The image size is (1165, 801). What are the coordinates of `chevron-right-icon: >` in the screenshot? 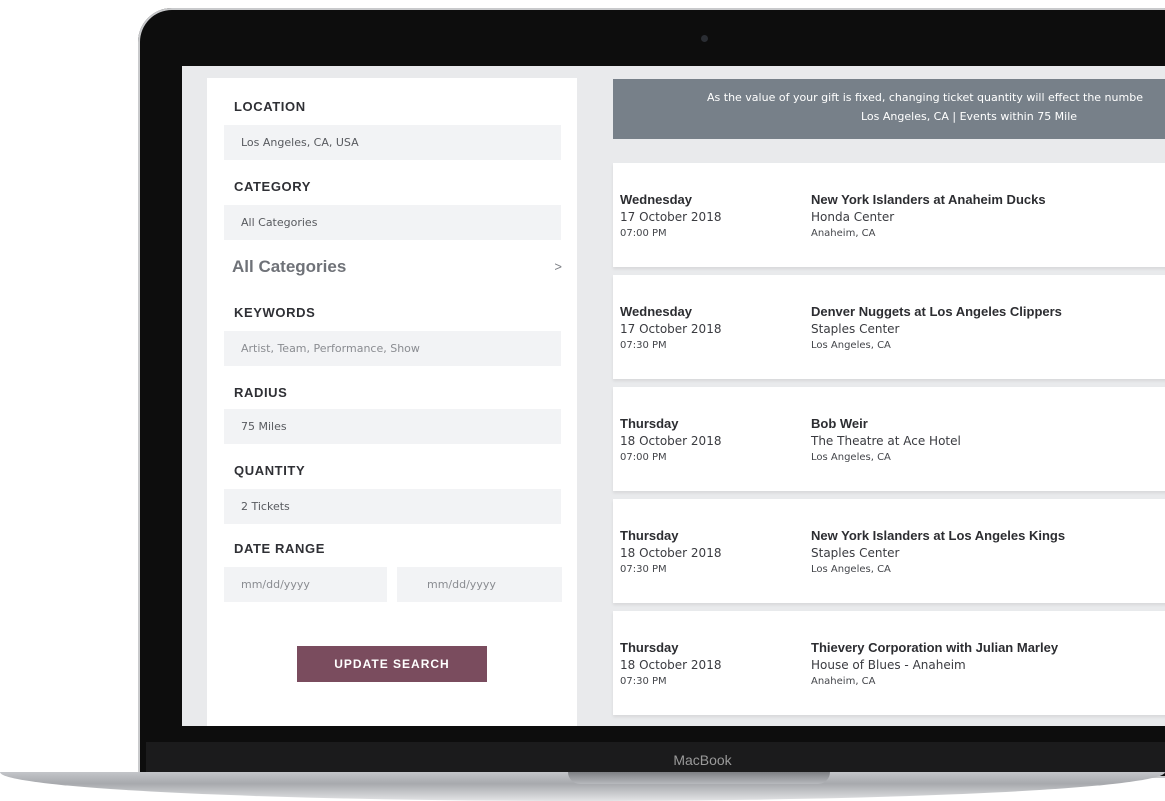 It's located at (558, 266).